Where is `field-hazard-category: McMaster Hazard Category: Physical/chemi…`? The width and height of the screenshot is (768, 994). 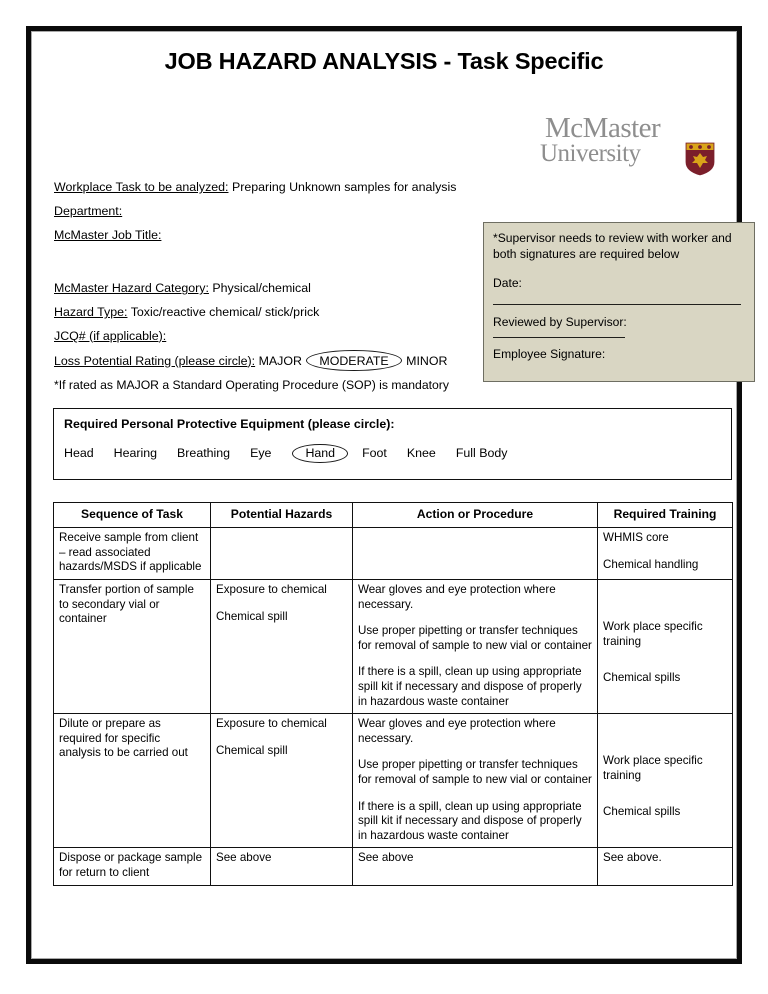 field-hazard-category: McMaster Hazard Category: Physical/chemi… is located at coordinates (269, 288).